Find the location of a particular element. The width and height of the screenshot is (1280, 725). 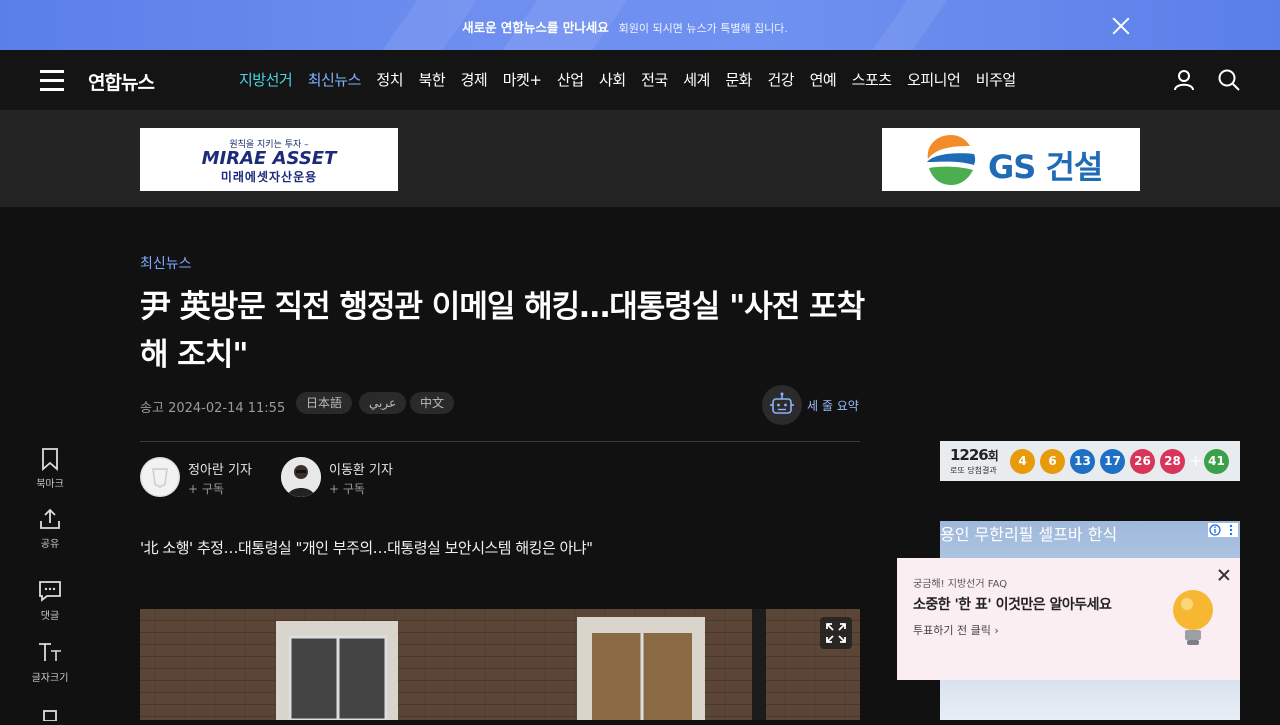

lotto-bonus-ball: 41 is located at coordinates (1216, 461).